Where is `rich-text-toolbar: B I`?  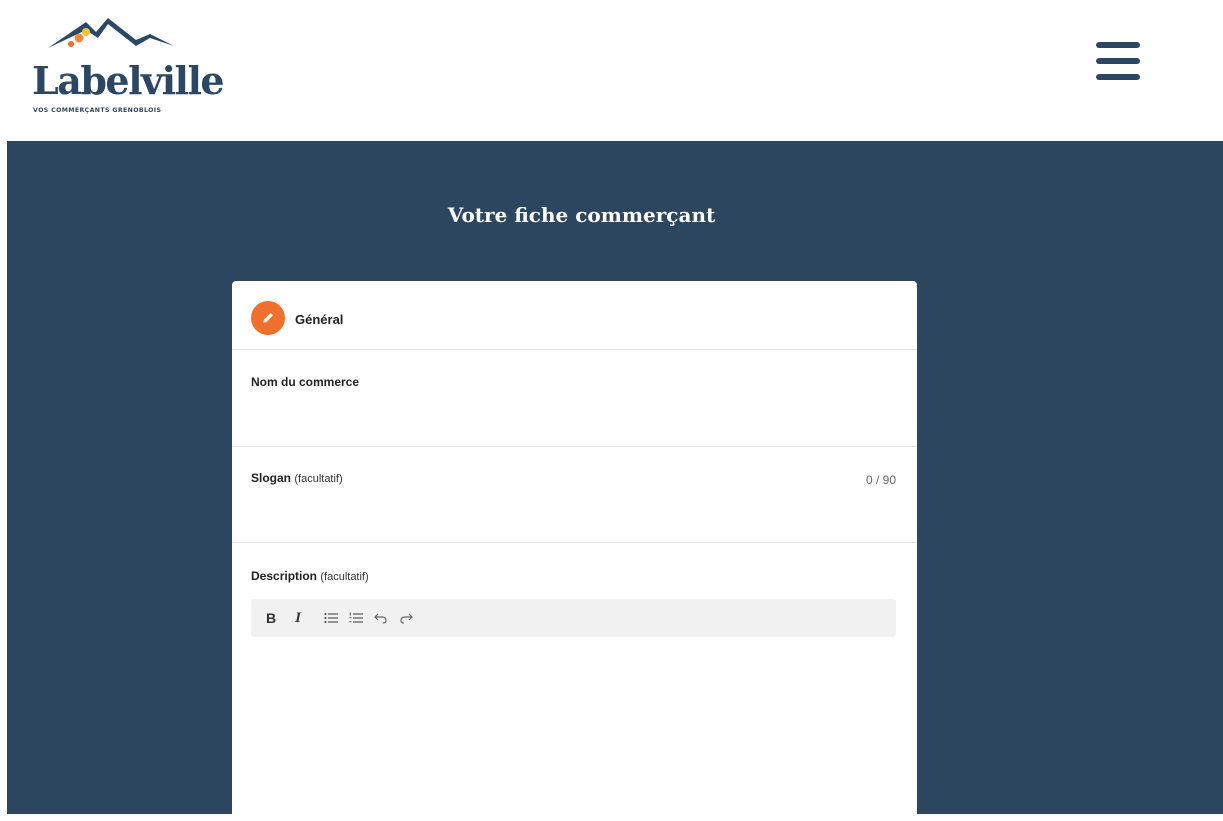
rich-text-toolbar: B I is located at coordinates (573, 618).